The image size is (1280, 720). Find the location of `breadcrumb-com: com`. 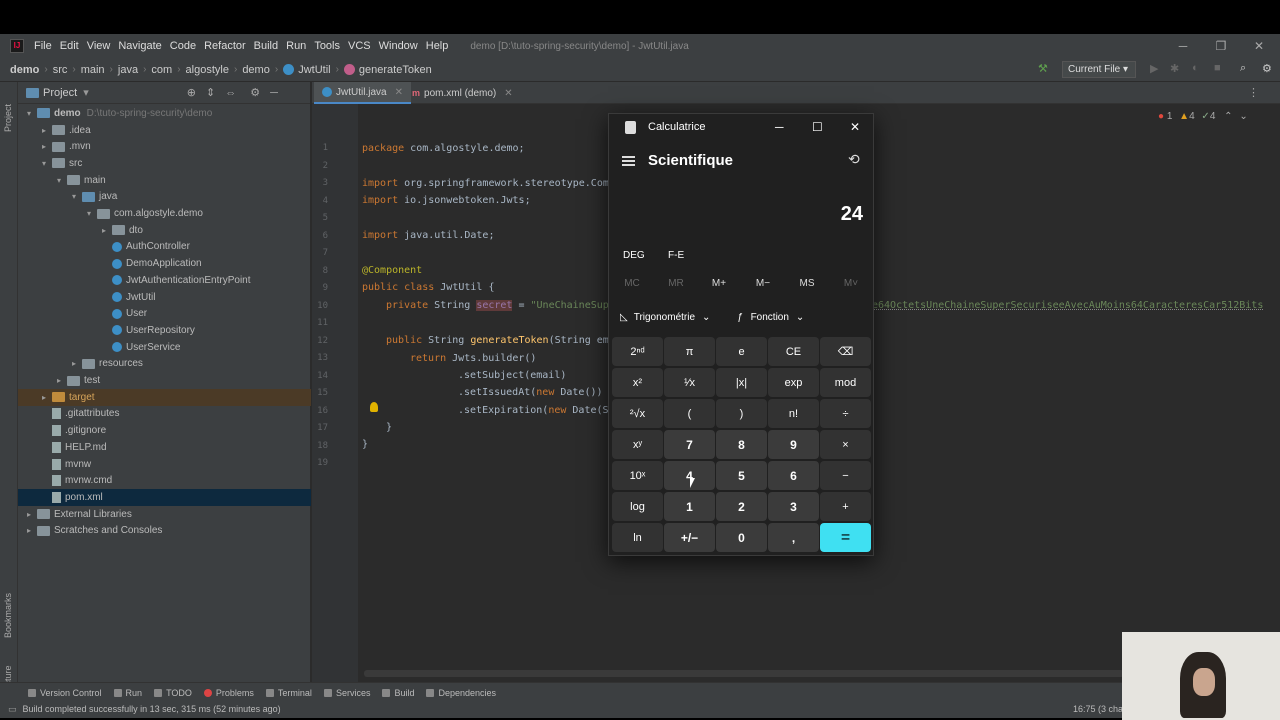

breadcrumb-com: com is located at coordinates (161, 70).